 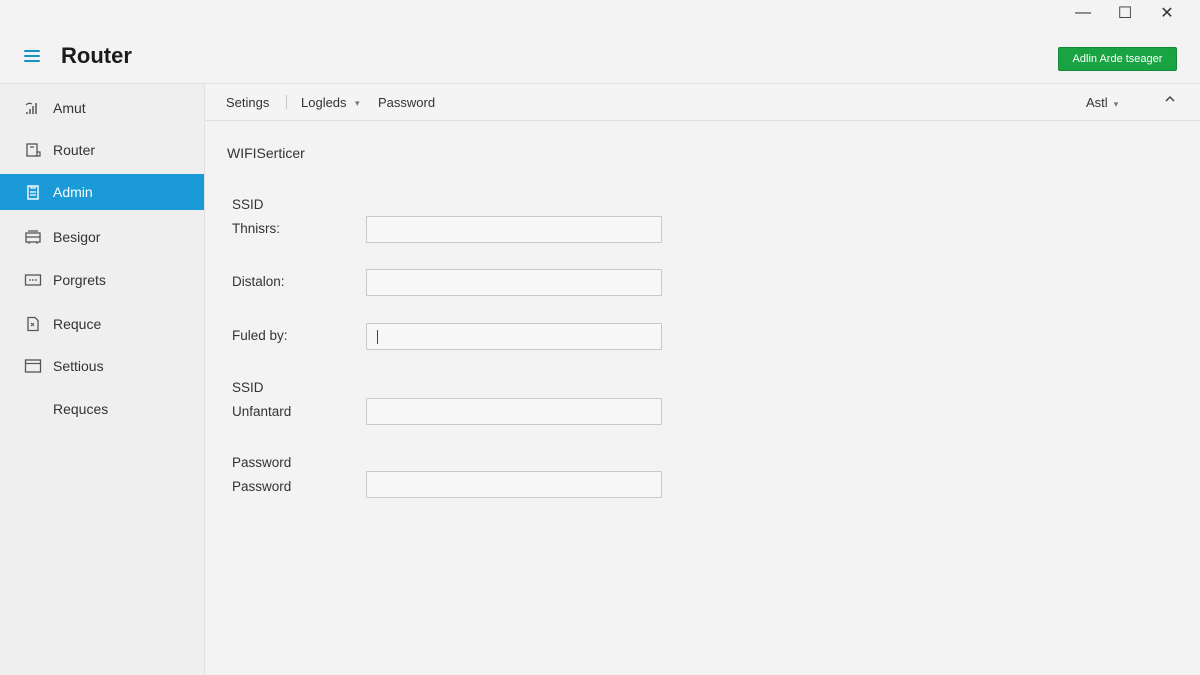 I want to click on sidebar-item-settious: Settious, so click(x=102, y=366).